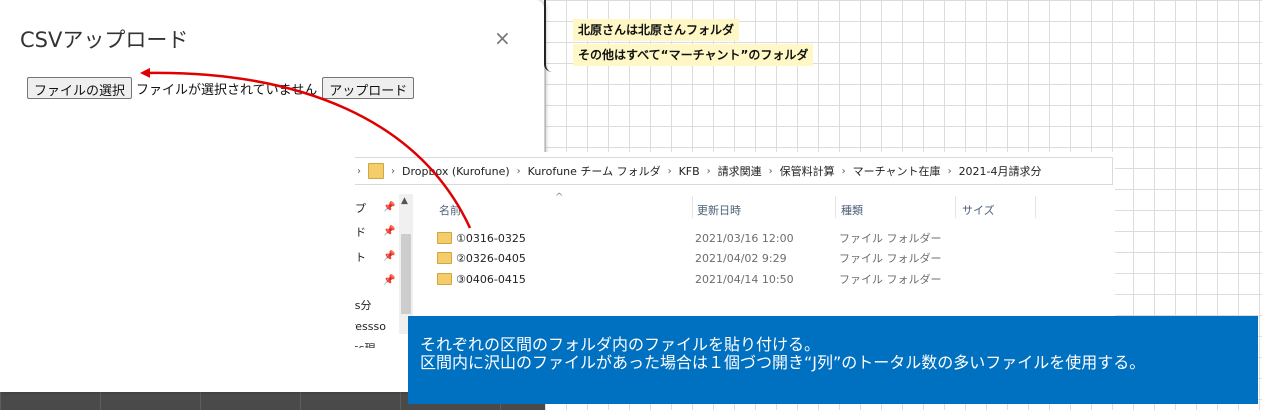  Describe the element at coordinates (740, 171) in the screenshot. I see `breadcrumb-item: 請求関連` at that location.